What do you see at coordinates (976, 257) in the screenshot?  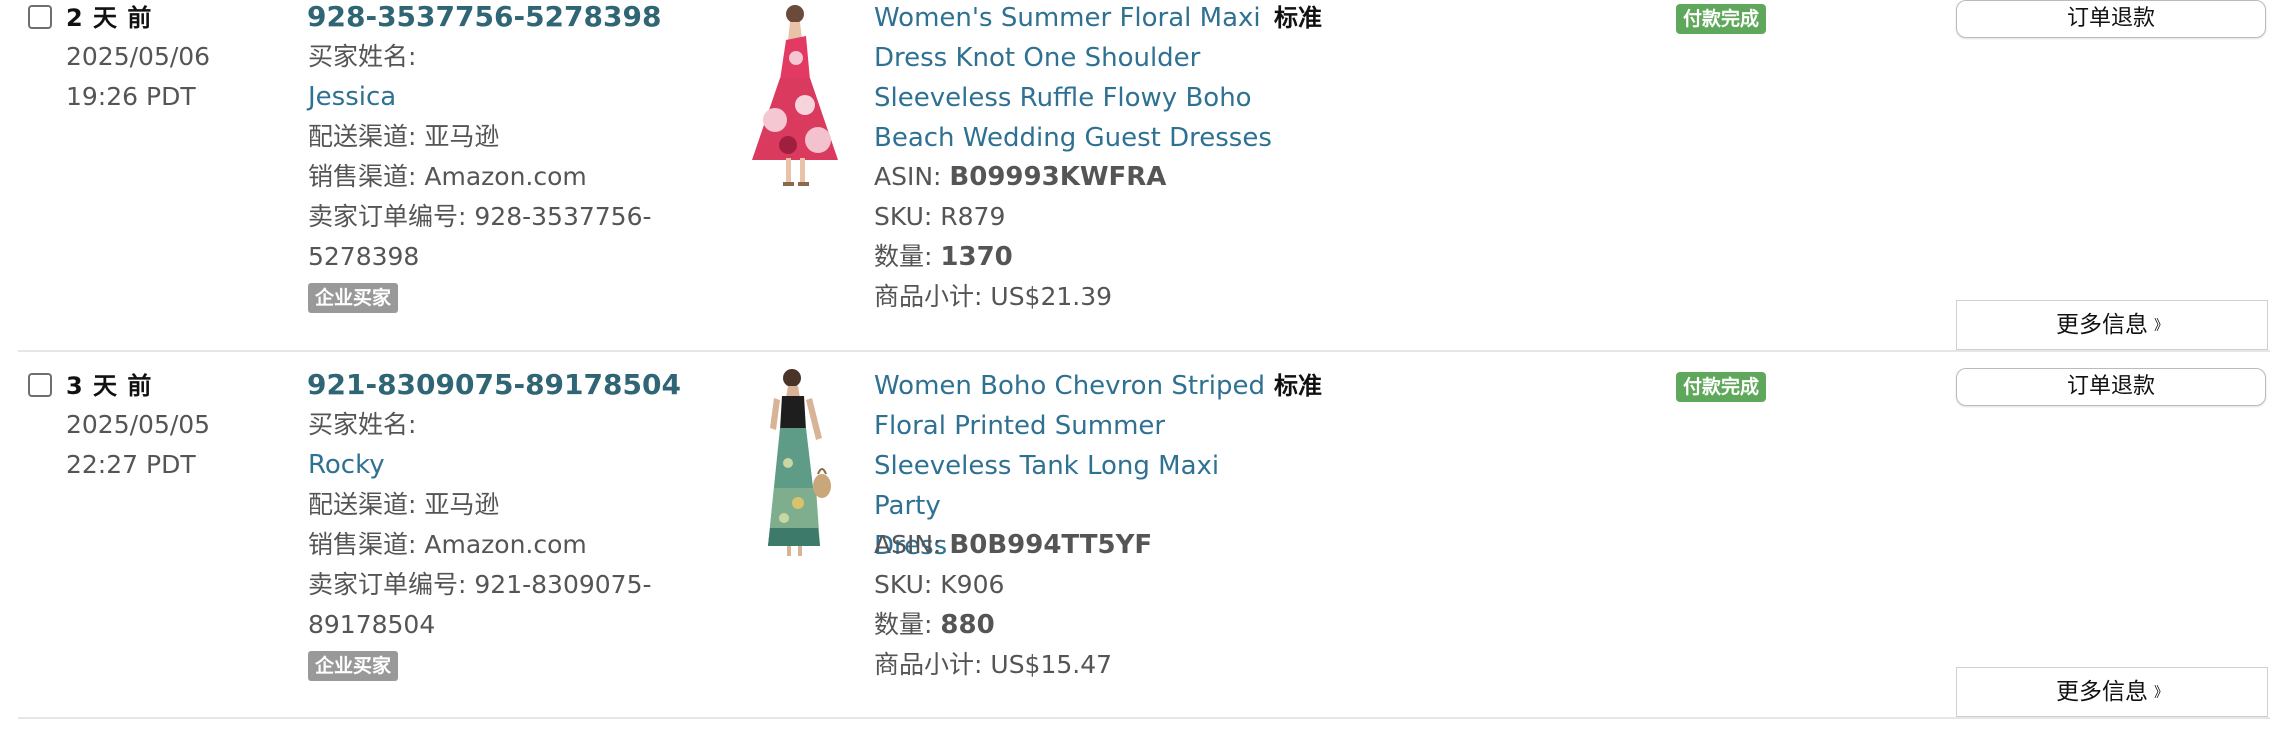 I see `quantity-value: 1370` at bounding box center [976, 257].